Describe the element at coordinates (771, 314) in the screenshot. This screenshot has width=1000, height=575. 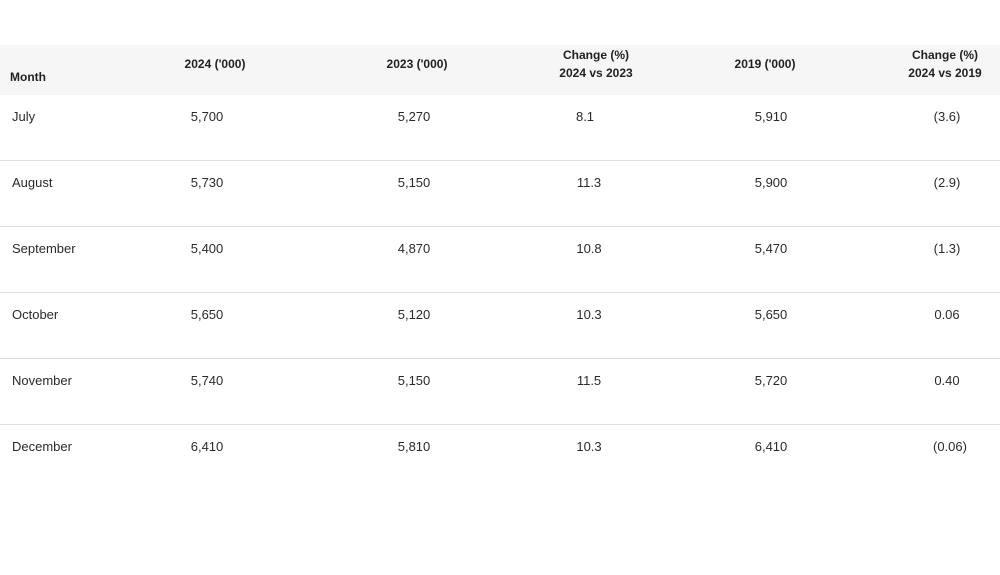
I see `cell-2019: 5,650` at that location.